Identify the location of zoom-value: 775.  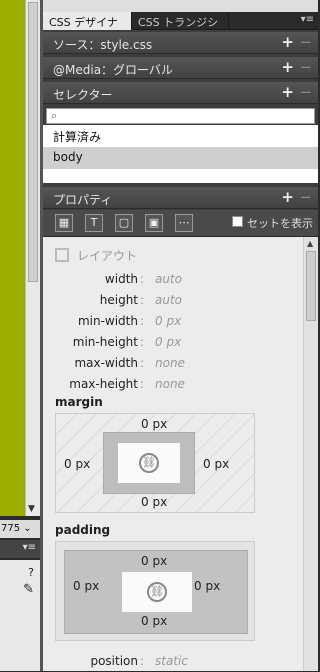
(11, 528).